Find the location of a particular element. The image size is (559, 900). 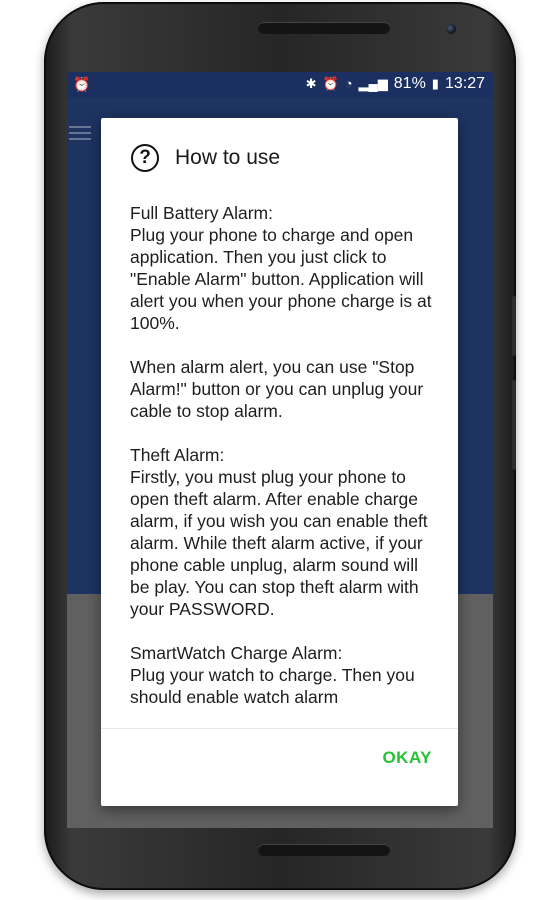

signal-icon: ▂▄▆ is located at coordinates (373, 83).